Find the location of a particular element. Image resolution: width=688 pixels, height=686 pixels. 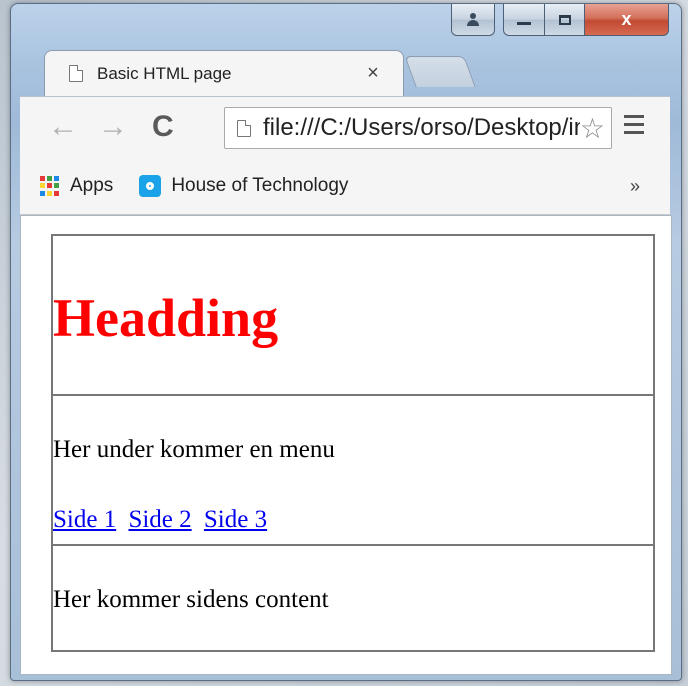

tab-close-icon: × is located at coordinates (373, 73).